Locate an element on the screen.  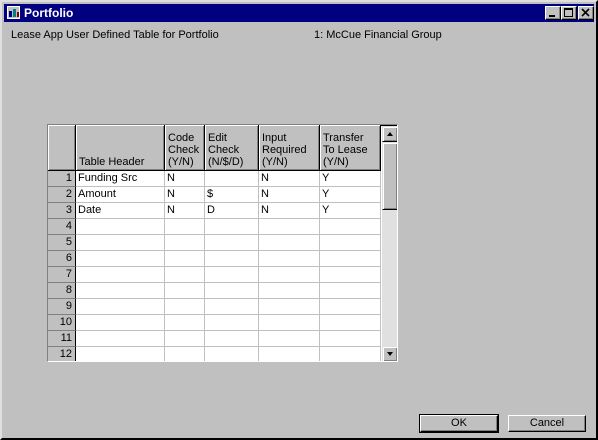
maximize-icon is located at coordinates (568, 12).